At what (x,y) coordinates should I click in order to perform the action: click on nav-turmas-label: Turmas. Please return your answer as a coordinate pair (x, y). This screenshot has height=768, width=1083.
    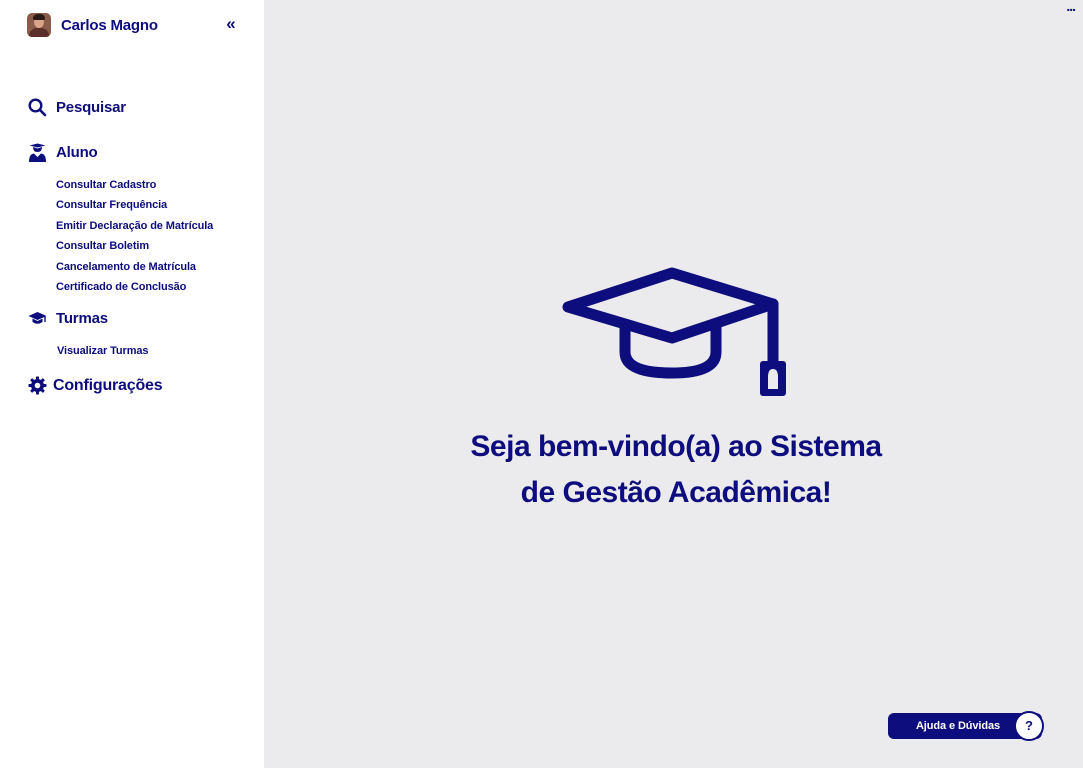
    Looking at the image, I should click on (82, 318).